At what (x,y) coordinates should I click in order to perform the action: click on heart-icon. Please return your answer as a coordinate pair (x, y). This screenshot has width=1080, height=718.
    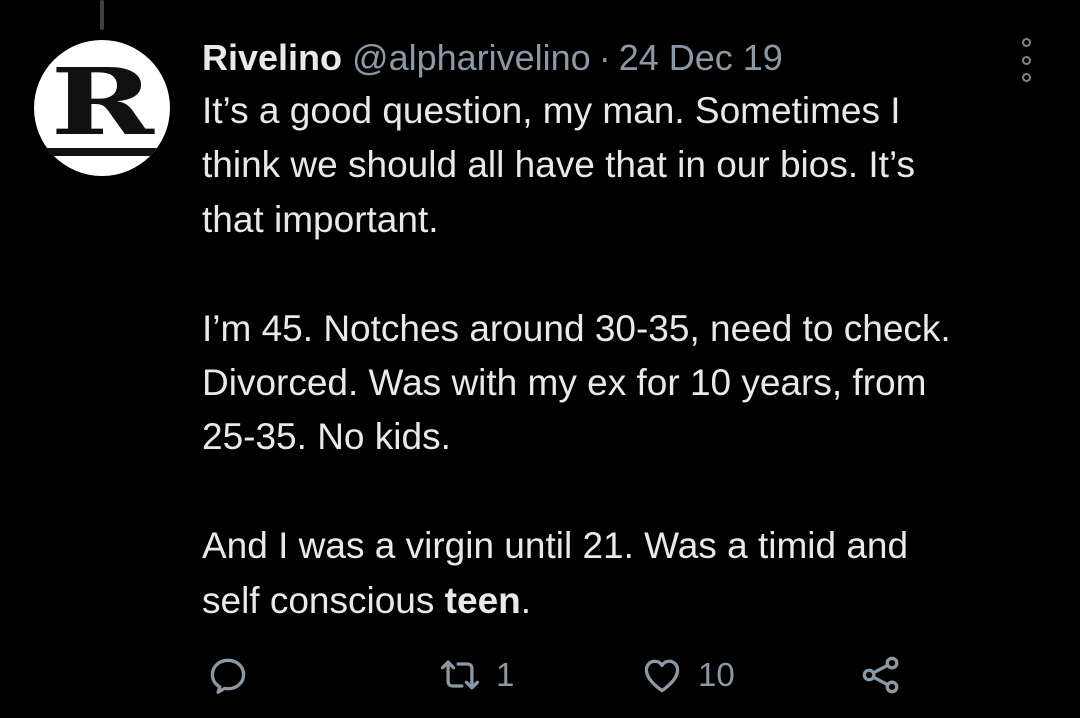
    Looking at the image, I should click on (662, 676).